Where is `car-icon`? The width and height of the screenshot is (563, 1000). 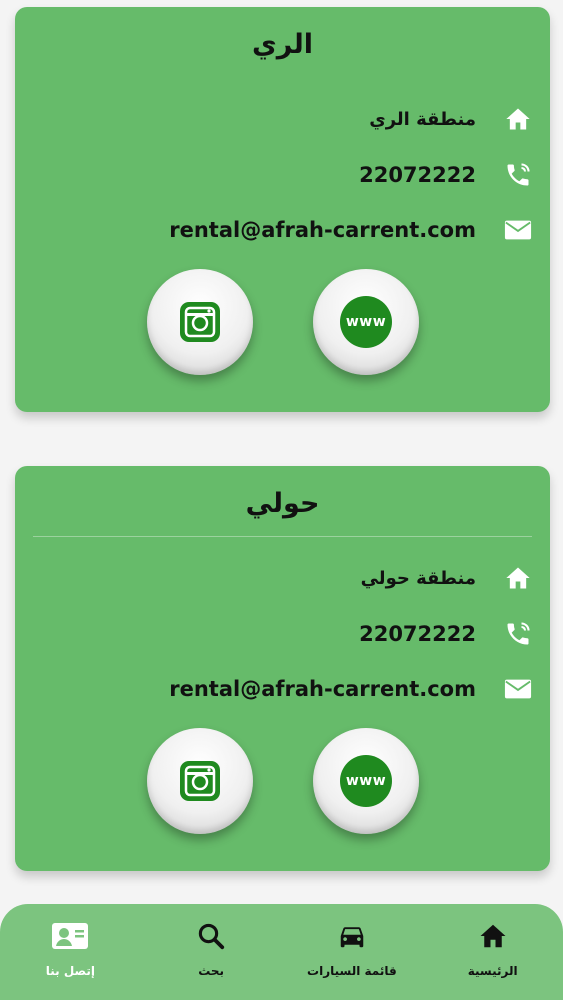
car-icon is located at coordinates (352, 936).